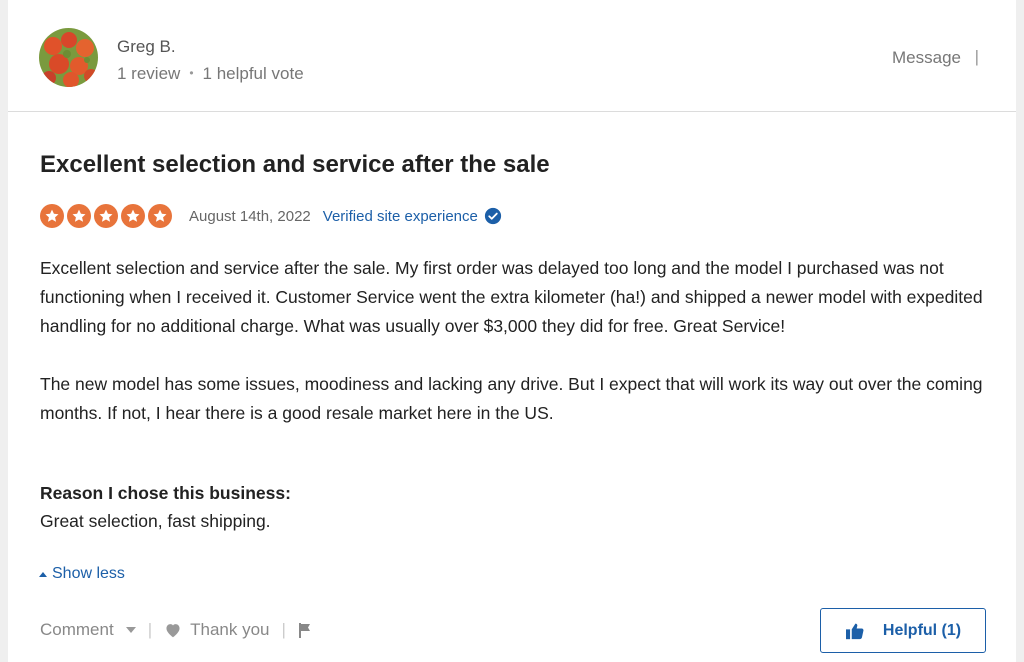 Image resolution: width=1024 pixels, height=662 pixels. I want to click on thank-you-button: Thank you, so click(217, 630).